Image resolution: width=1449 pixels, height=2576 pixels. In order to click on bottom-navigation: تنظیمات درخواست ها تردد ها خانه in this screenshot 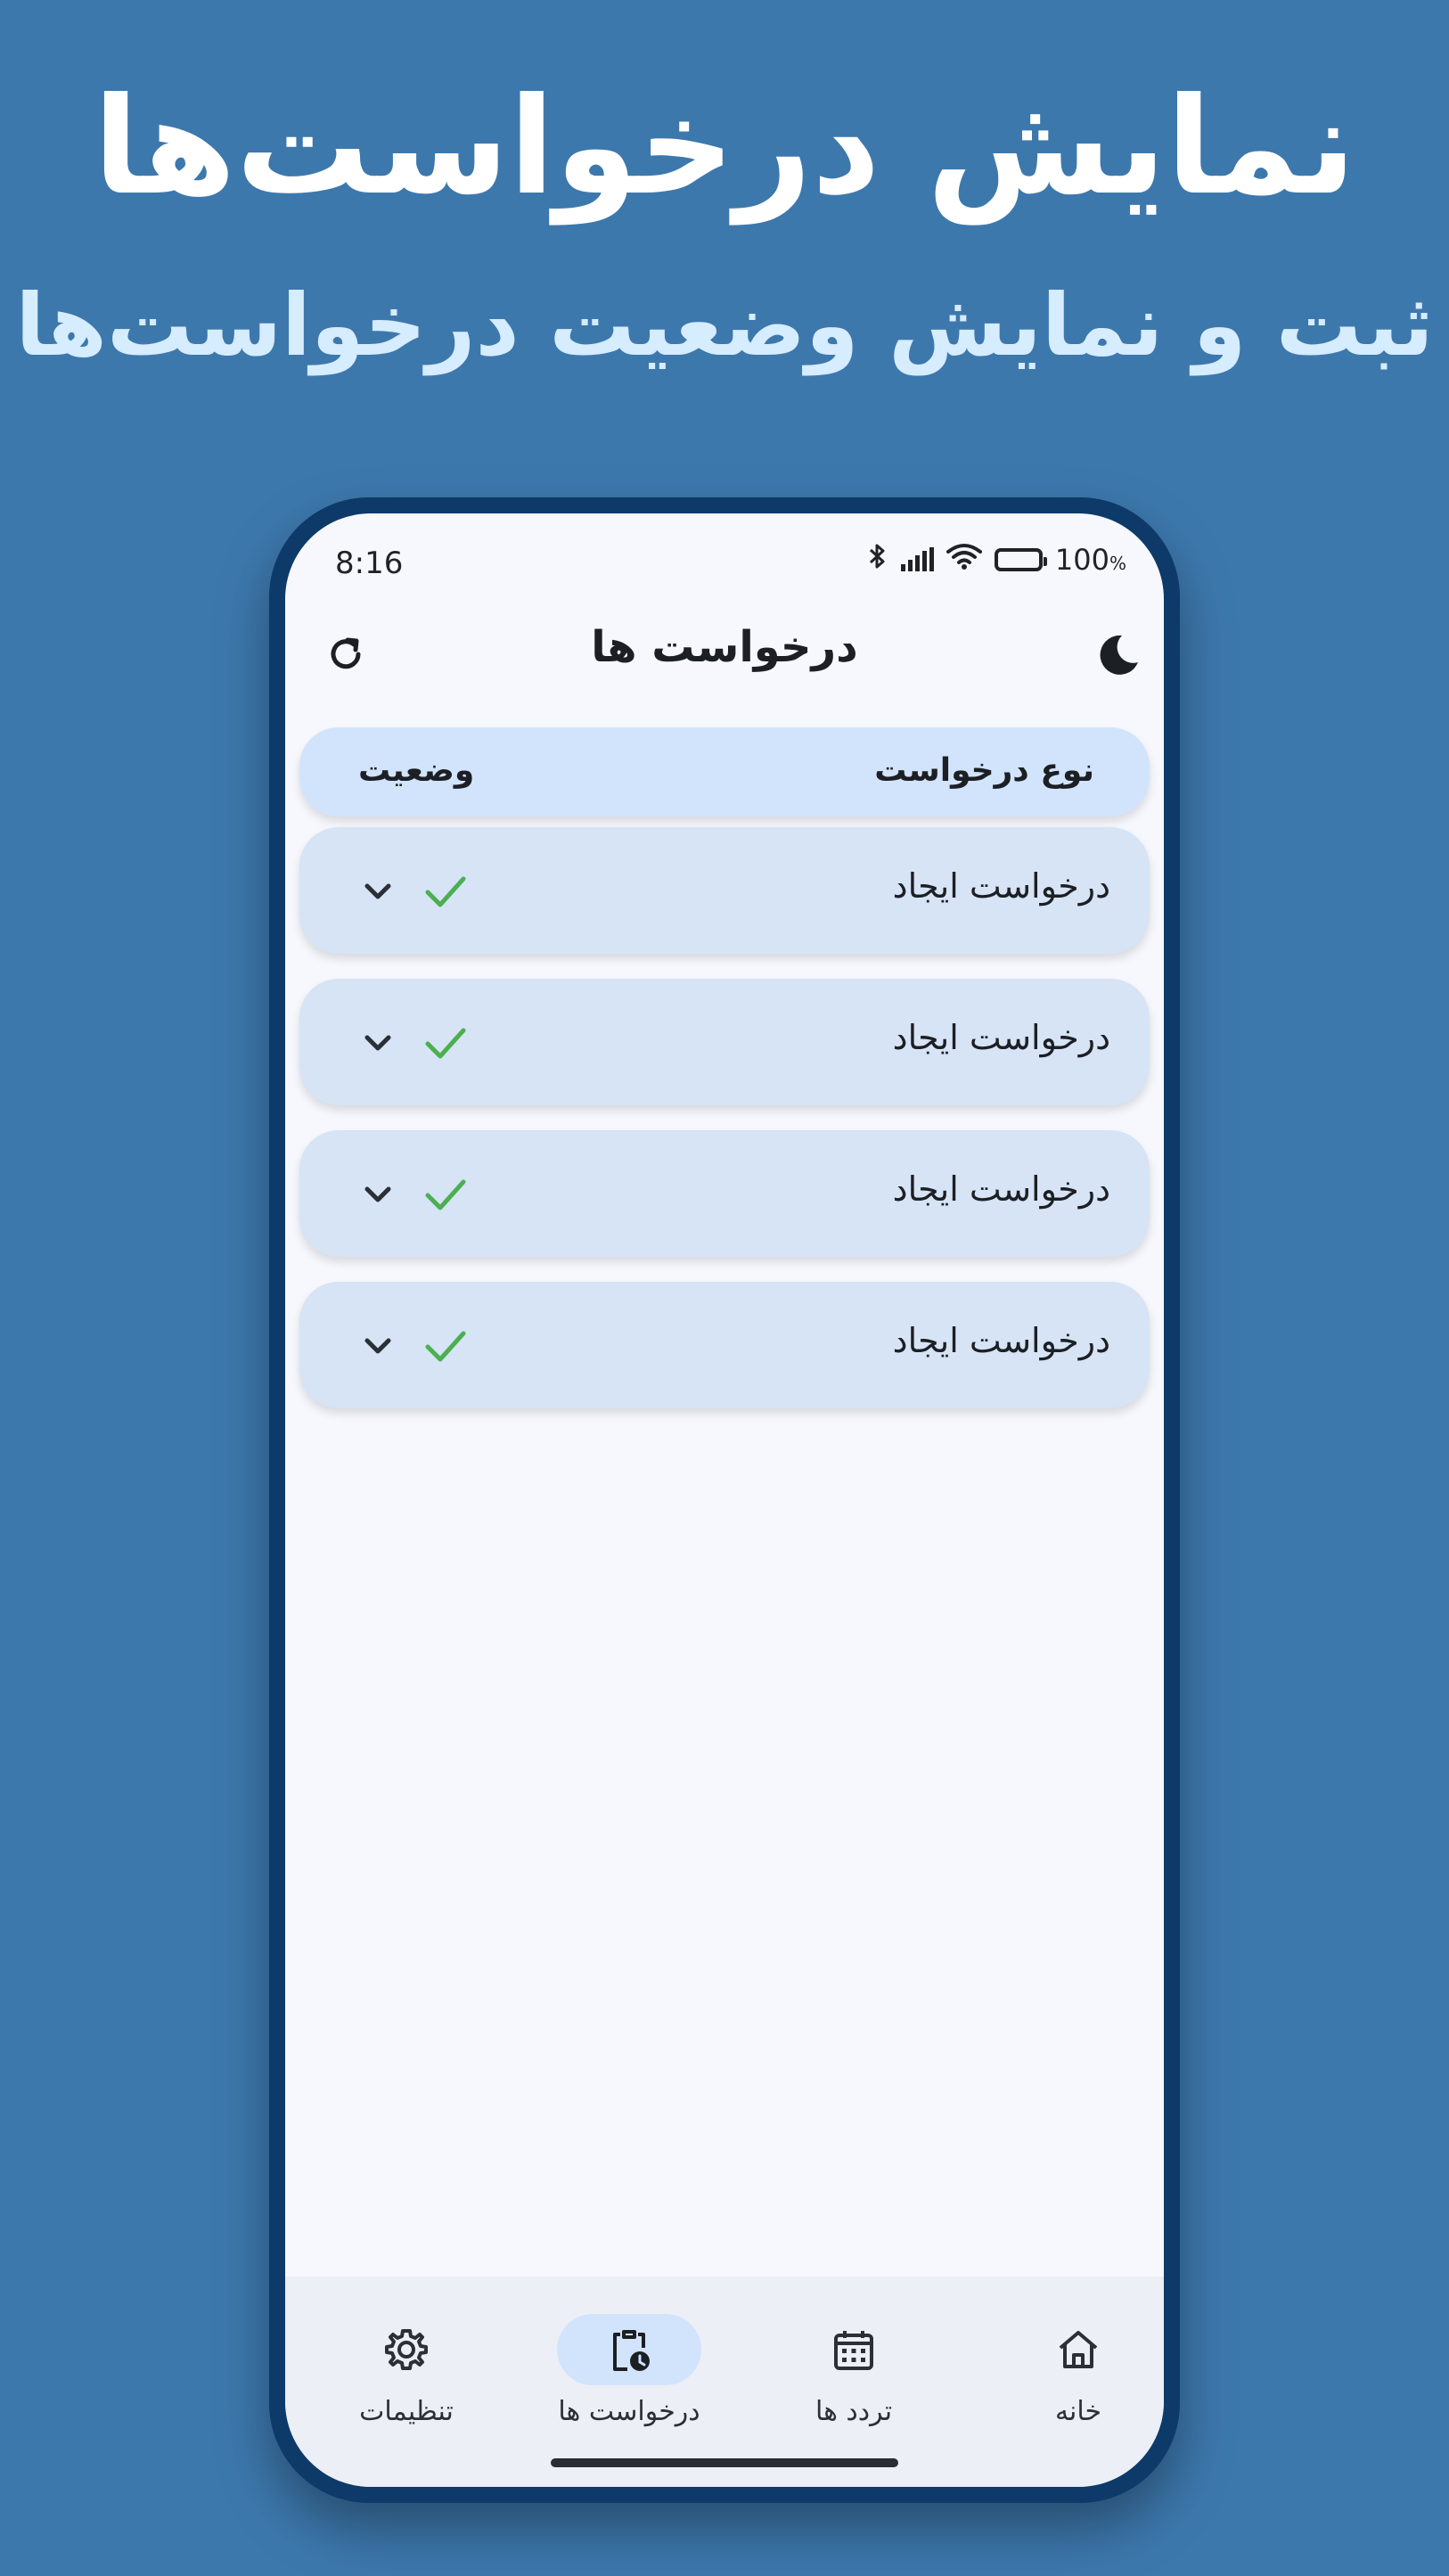, I will do `click(724, 2382)`.